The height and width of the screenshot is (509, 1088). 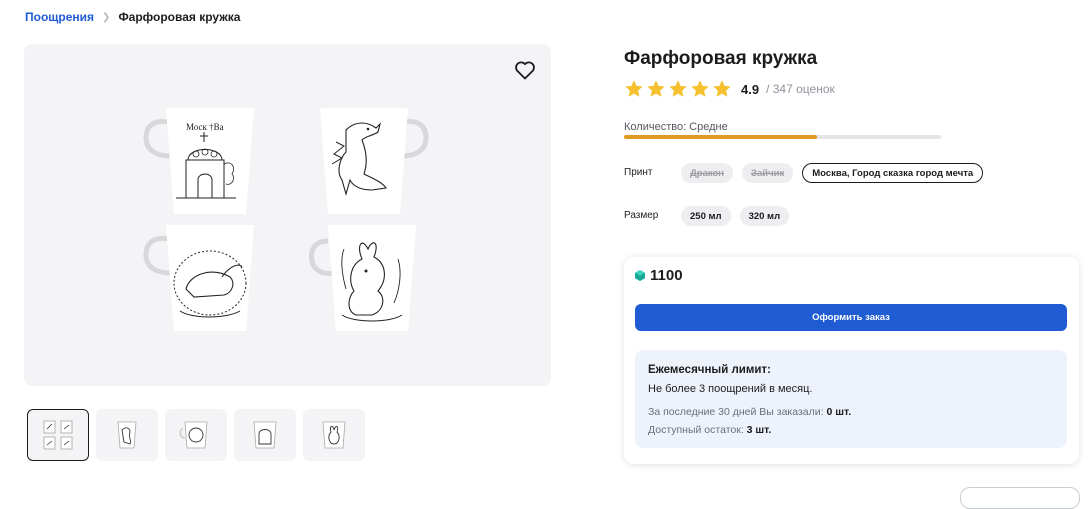 I want to click on partial-button, so click(x=1020, y=498).